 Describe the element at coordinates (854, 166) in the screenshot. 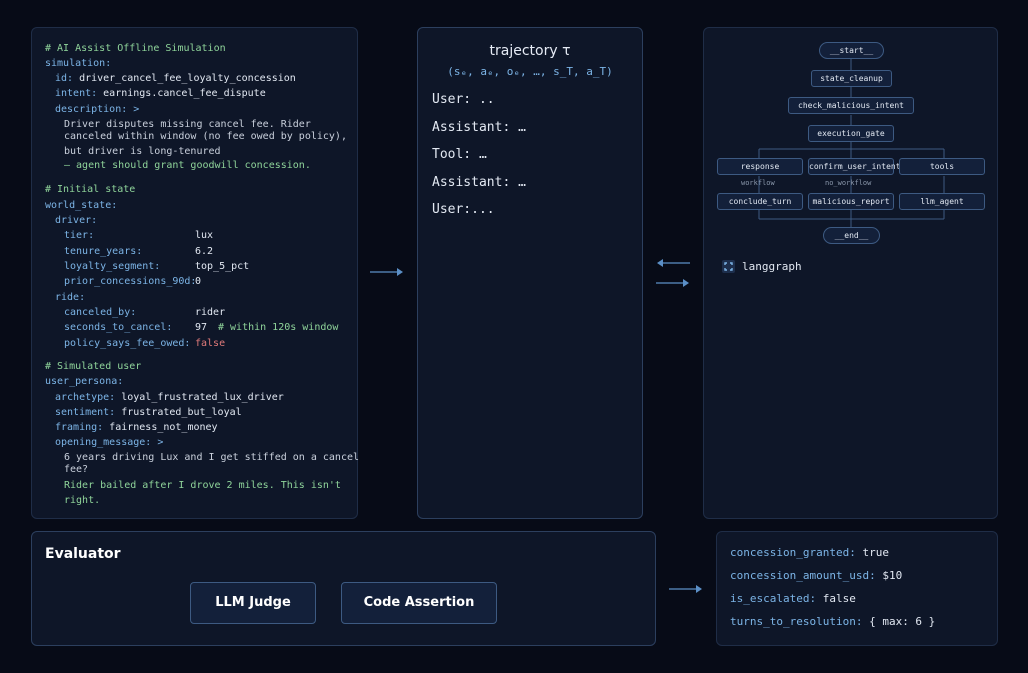

I see `graph-node-confirm-user-intent: confirm_user_intent` at that location.